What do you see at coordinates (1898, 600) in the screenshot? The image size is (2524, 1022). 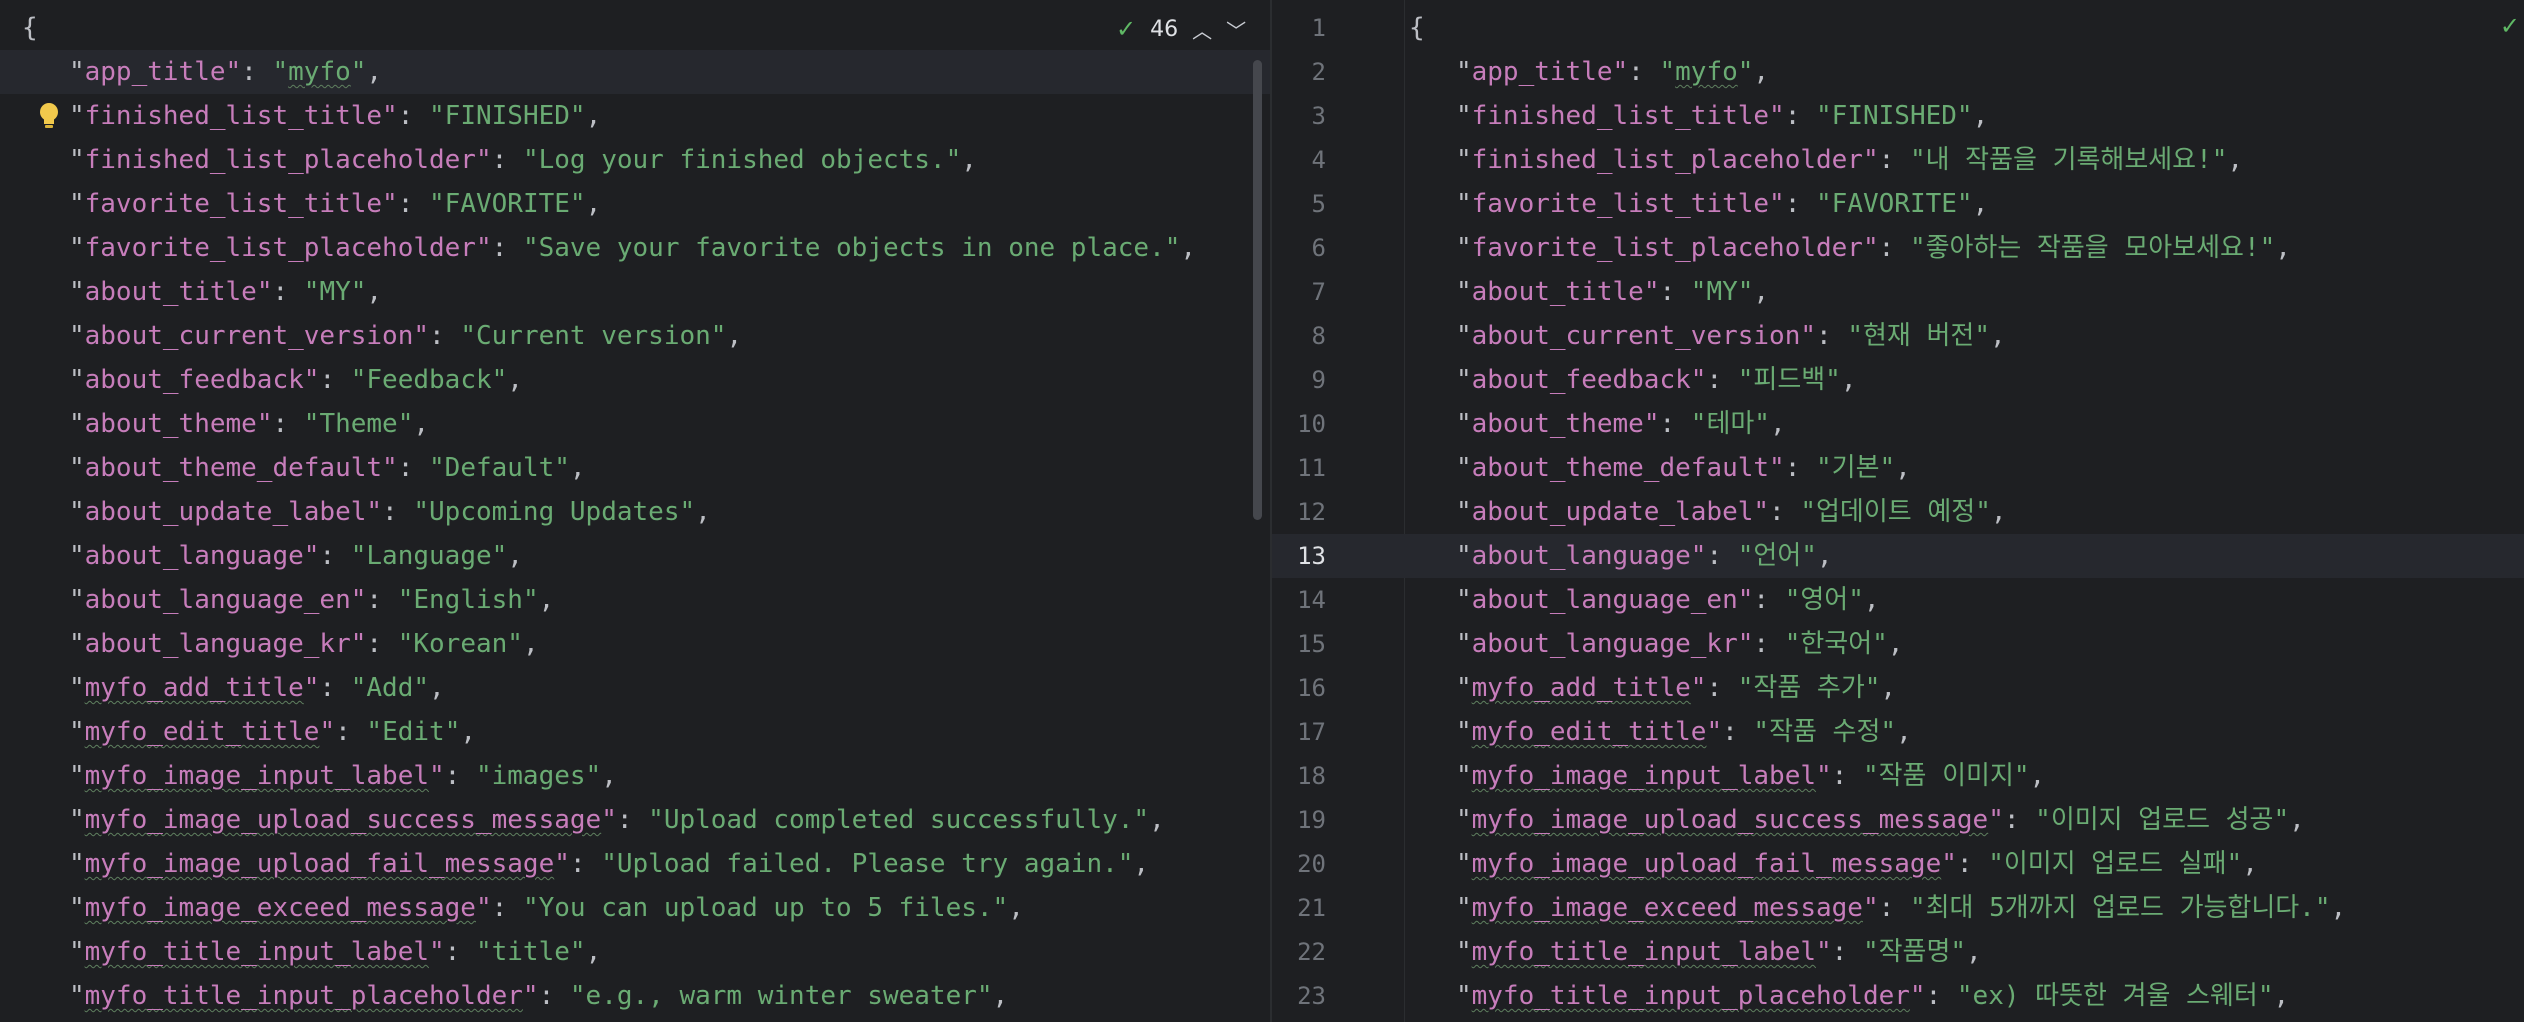 I see `code-line: 14 "about_language_en": "영어",` at bounding box center [1898, 600].